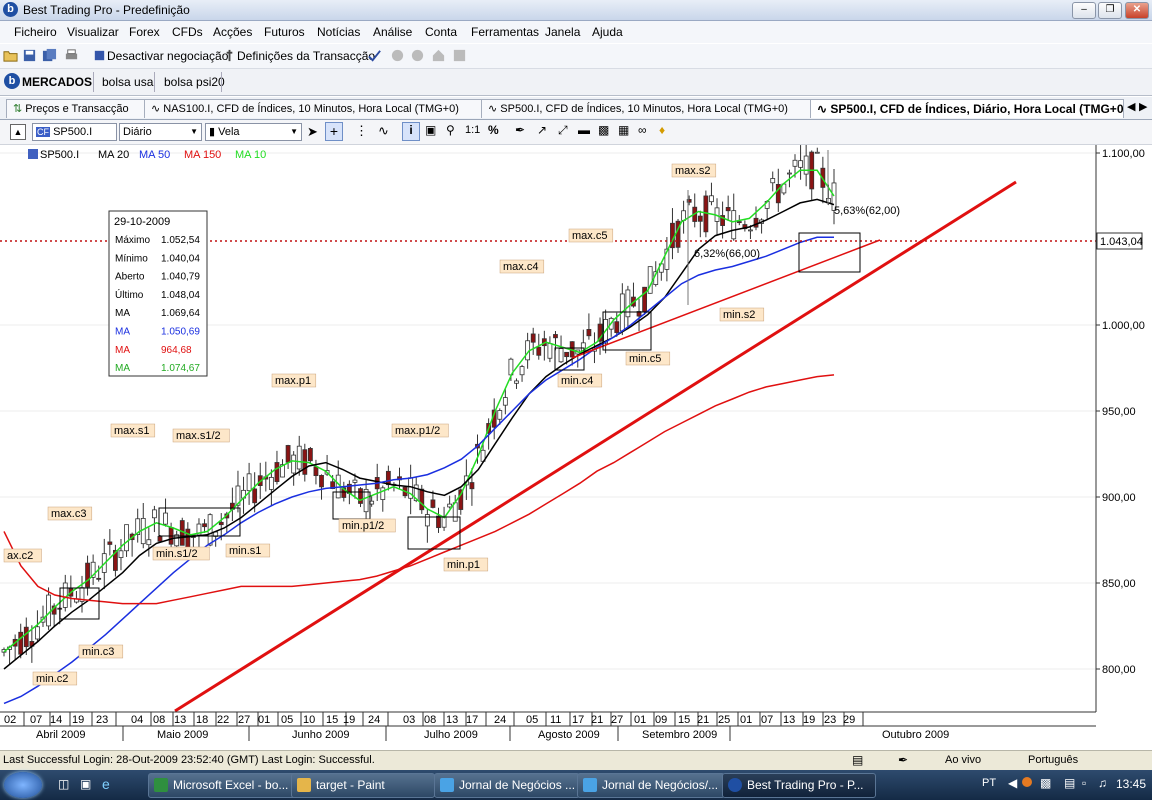  What do you see at coordinates (229, 55) in the screenshot?
I see `transaction-settings-icon` at bounding box center [229, 55].